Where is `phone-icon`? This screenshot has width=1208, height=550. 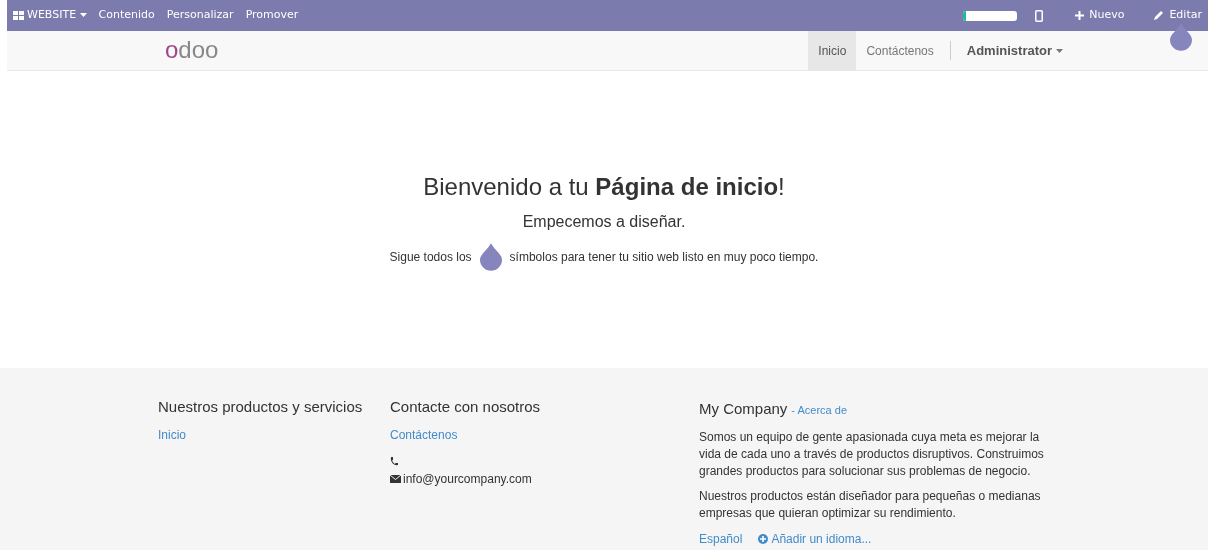 phone-icon is located at coordinates (394, 462).